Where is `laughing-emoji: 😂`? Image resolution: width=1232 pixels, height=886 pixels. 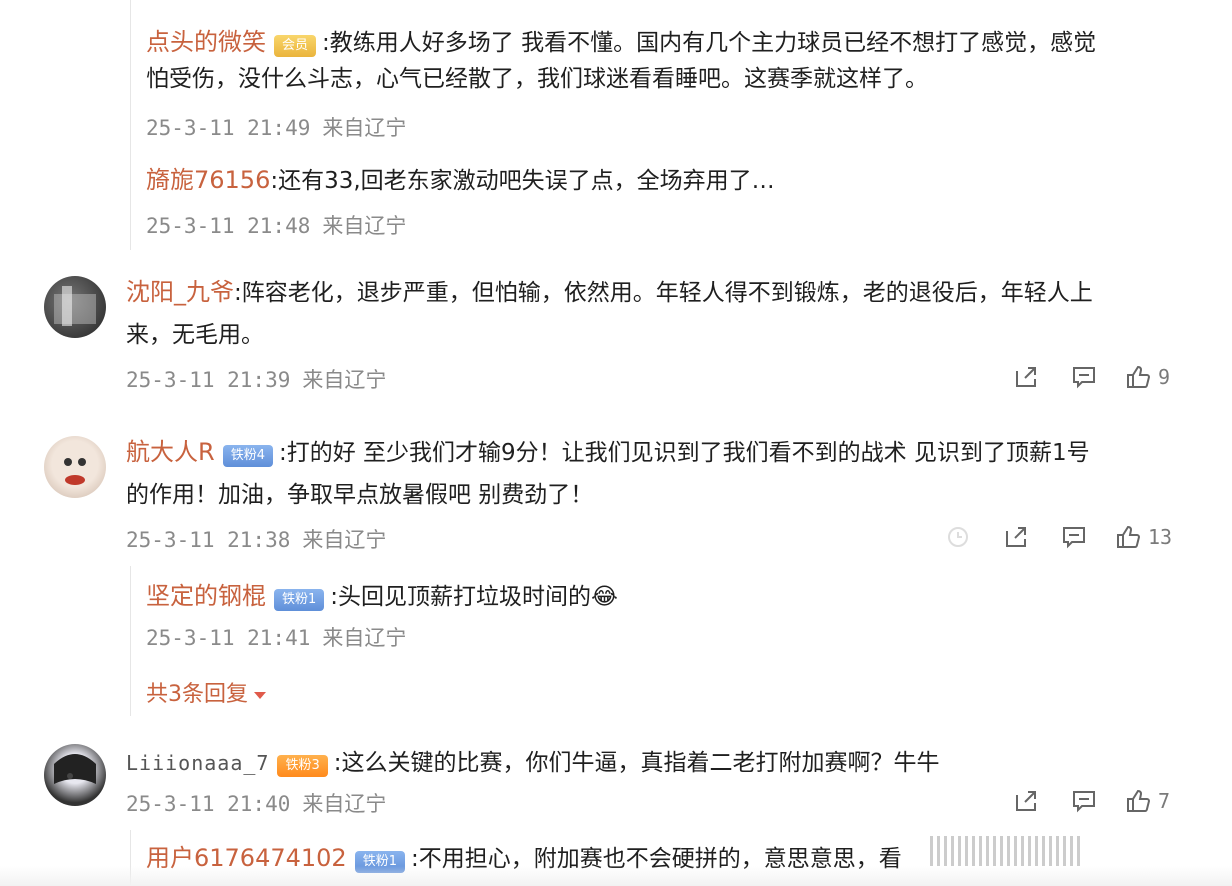 laughing-emoji: 😂 is located at coordinates (604, 597).